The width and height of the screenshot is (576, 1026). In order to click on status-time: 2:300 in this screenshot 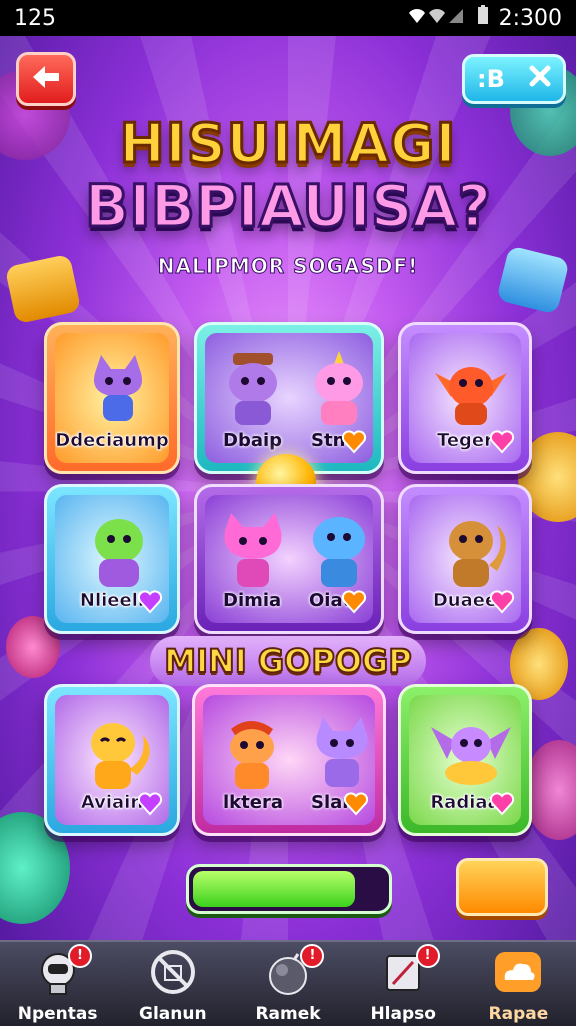, I will do `click(530, 18)`.